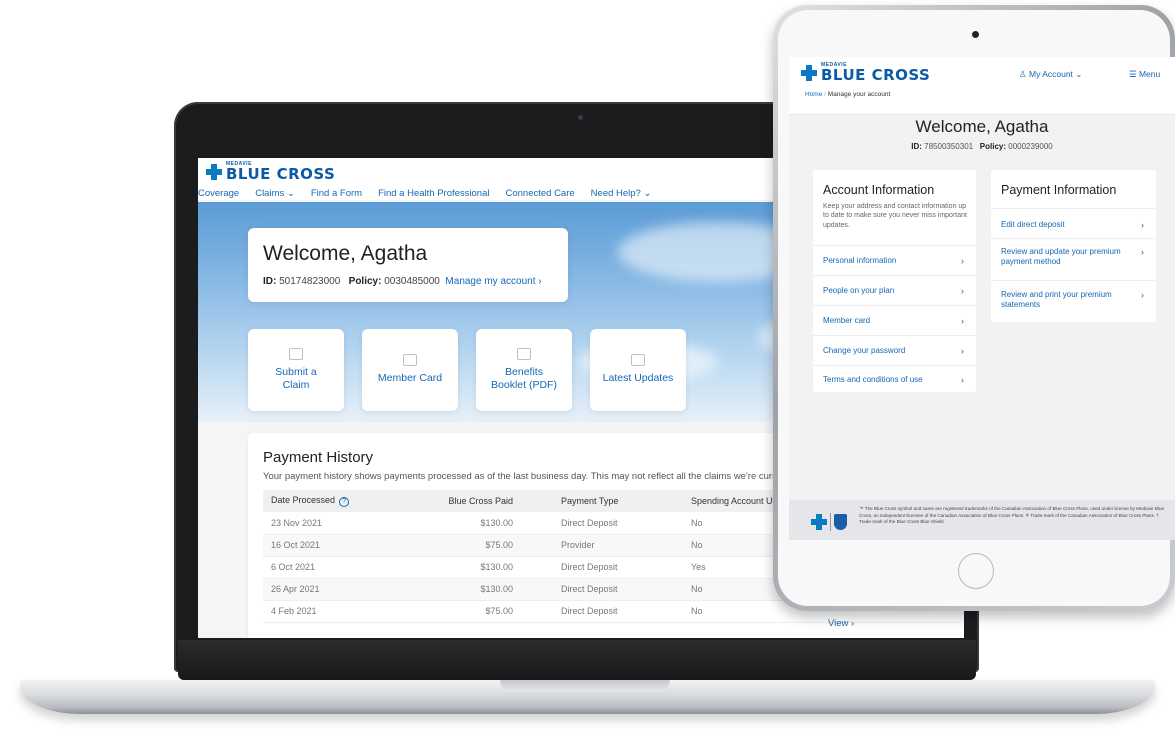 The width and height of the screenshot is (1175, 735). What do you see at coordinates (894, 350) in the screenshot?
I see `menu-change-password: Change your password ›` at bounding box center [894, 350].